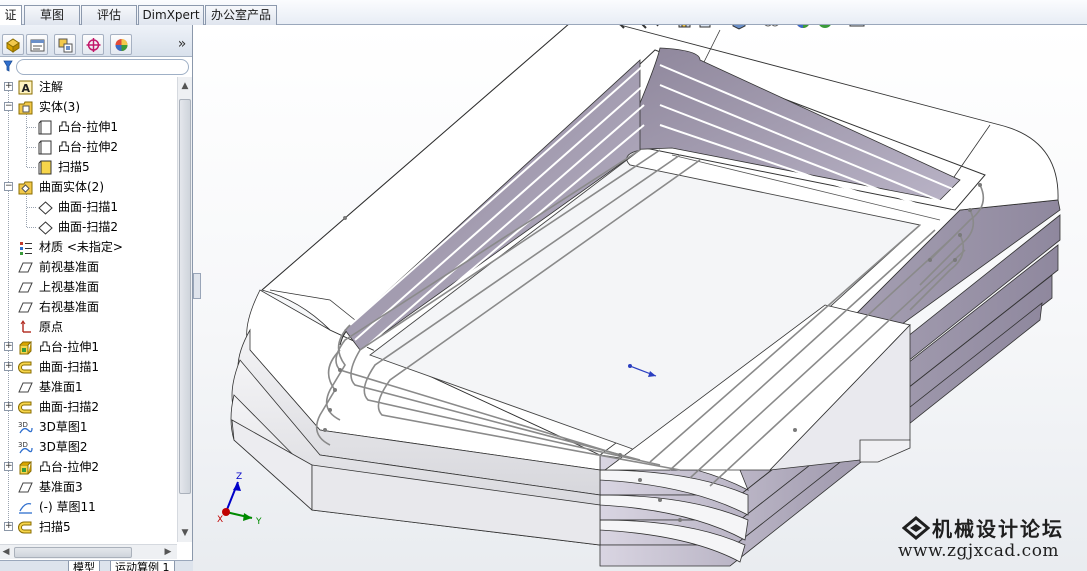  I want to click on scroll-down-arrow: ▼, so click(185, 533).